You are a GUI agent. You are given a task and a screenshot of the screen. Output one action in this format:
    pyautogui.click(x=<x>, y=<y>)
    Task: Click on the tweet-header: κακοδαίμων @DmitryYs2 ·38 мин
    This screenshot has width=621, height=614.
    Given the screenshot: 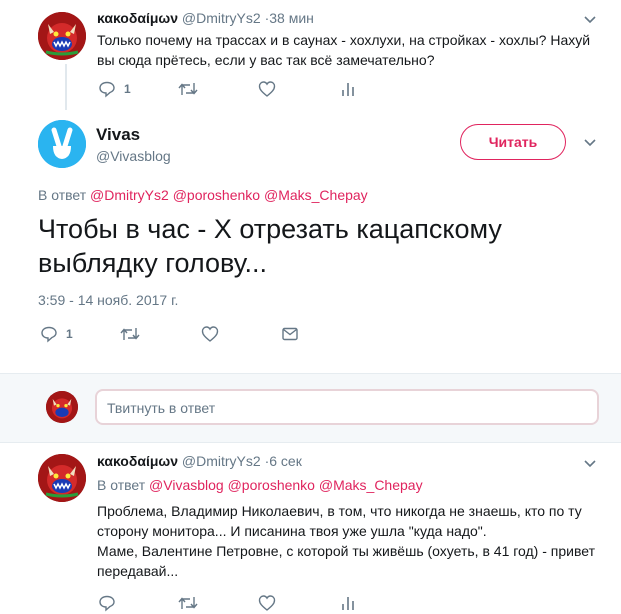 What is the action you would take?
    pyautogui.click(x=205, y=18)
    